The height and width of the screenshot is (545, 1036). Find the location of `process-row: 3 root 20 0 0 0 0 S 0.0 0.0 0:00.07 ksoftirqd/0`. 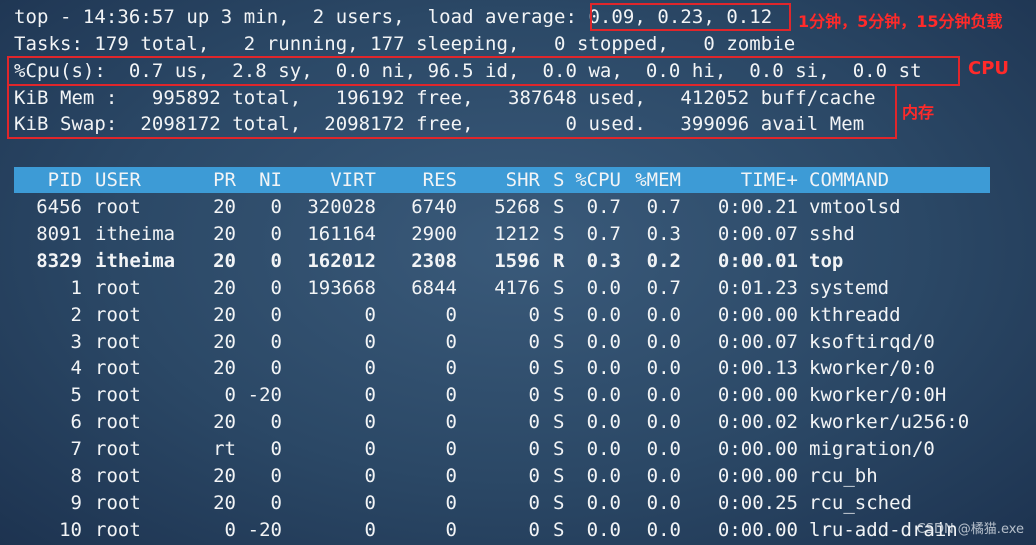

process-row: 3 root 20 0 0 0 0 S 0.0 0.0 0:00.07 ksoftirqd/0 is located at coordinates (504, 342).